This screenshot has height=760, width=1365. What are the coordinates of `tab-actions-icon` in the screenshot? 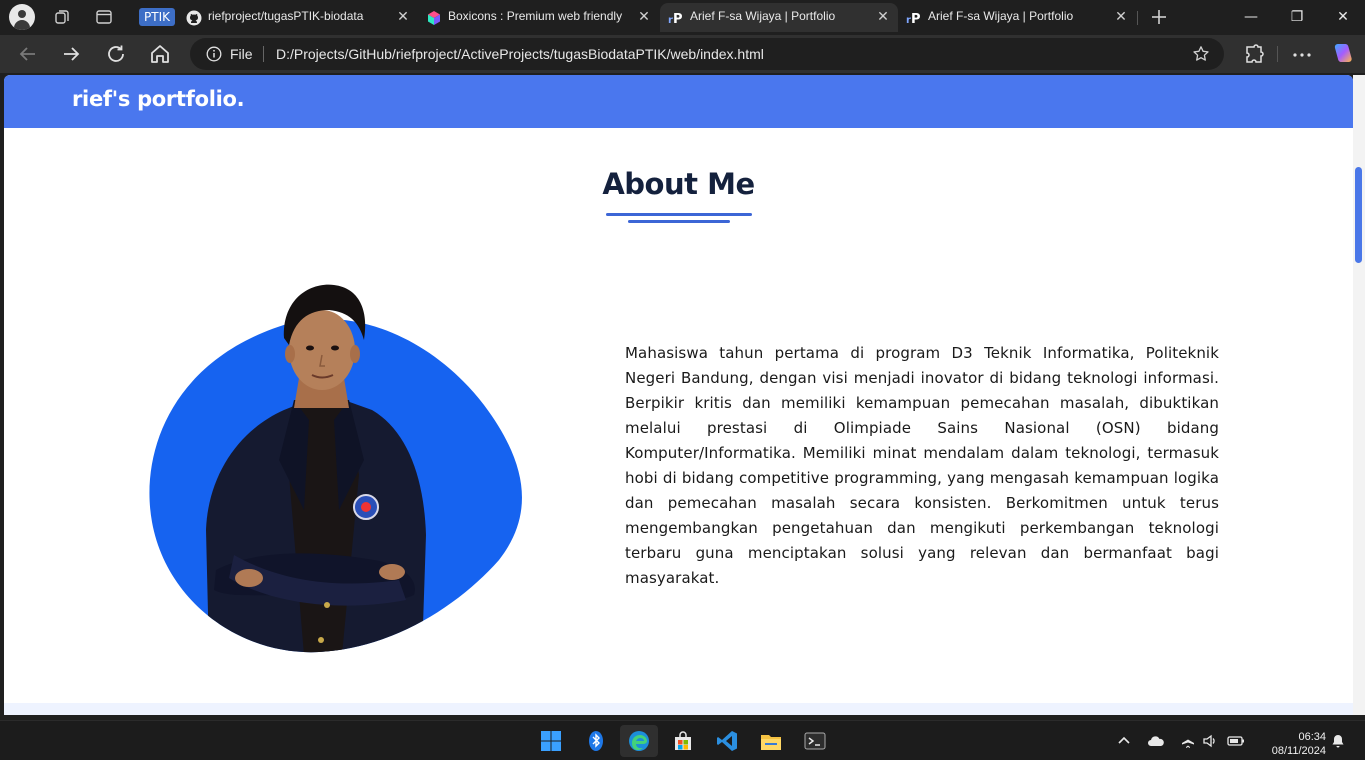 It's located at (104, 17).